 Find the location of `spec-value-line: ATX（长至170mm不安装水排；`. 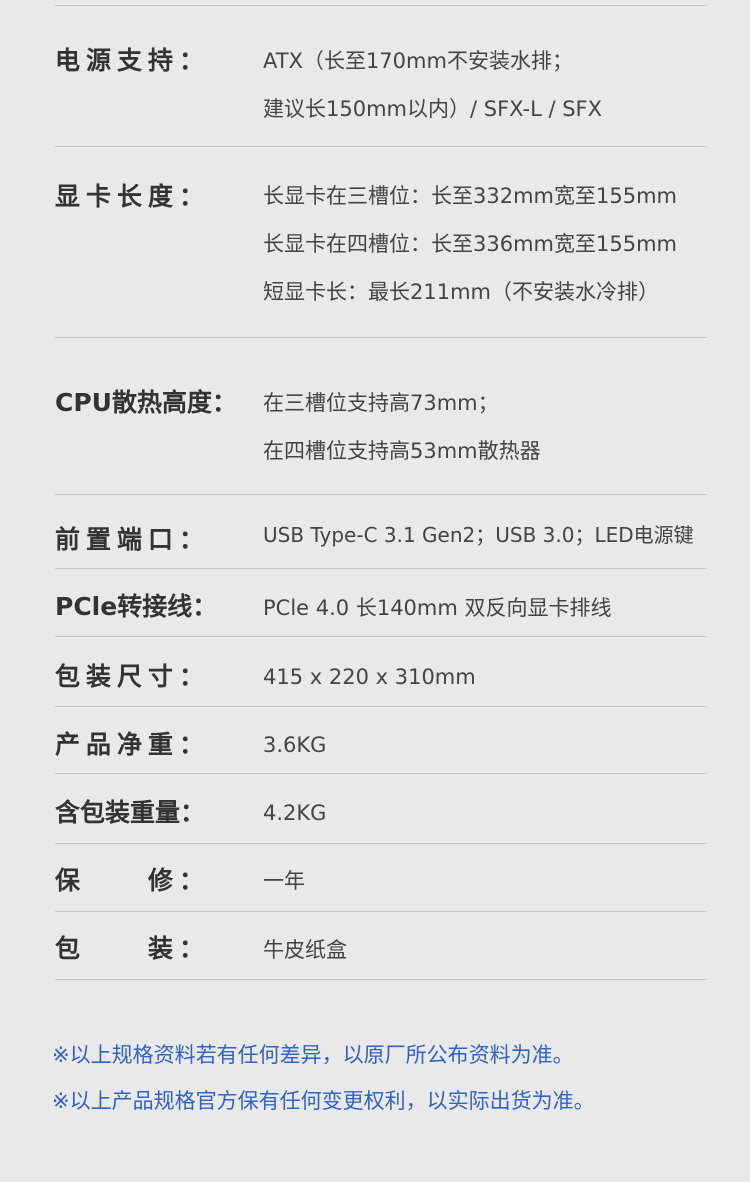

spec-value-line: ATX（长至170mm不安装水排； is located at coordinates (418, 61).